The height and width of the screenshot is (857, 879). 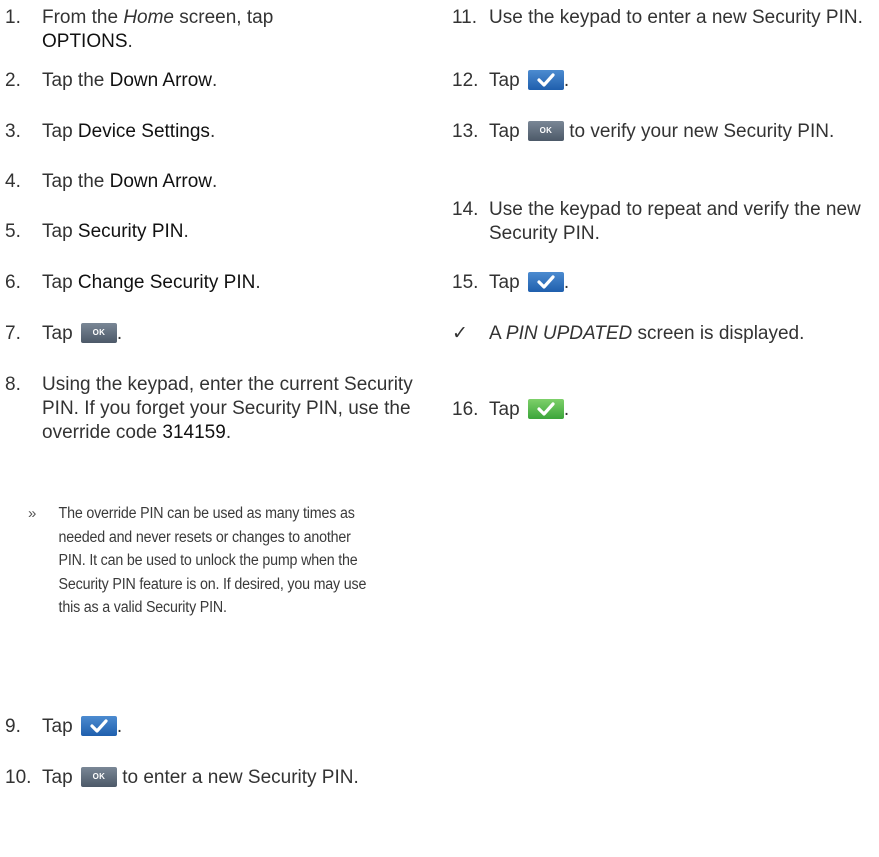 I want to click on step-2: 2. Tap the Down Arrow., so click(x=111, y=80).